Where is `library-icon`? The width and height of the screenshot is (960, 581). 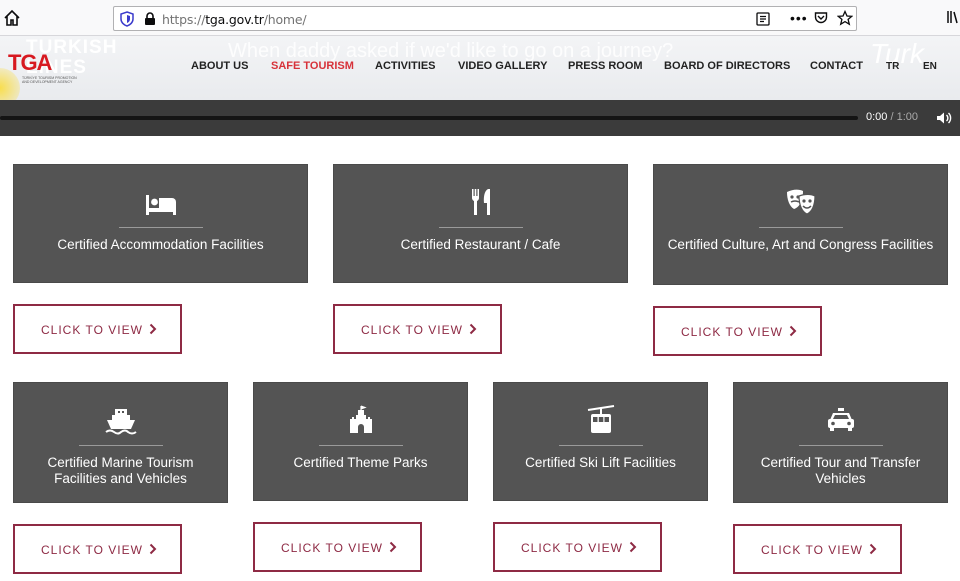
library-icon is located at coordinates (953, 17).